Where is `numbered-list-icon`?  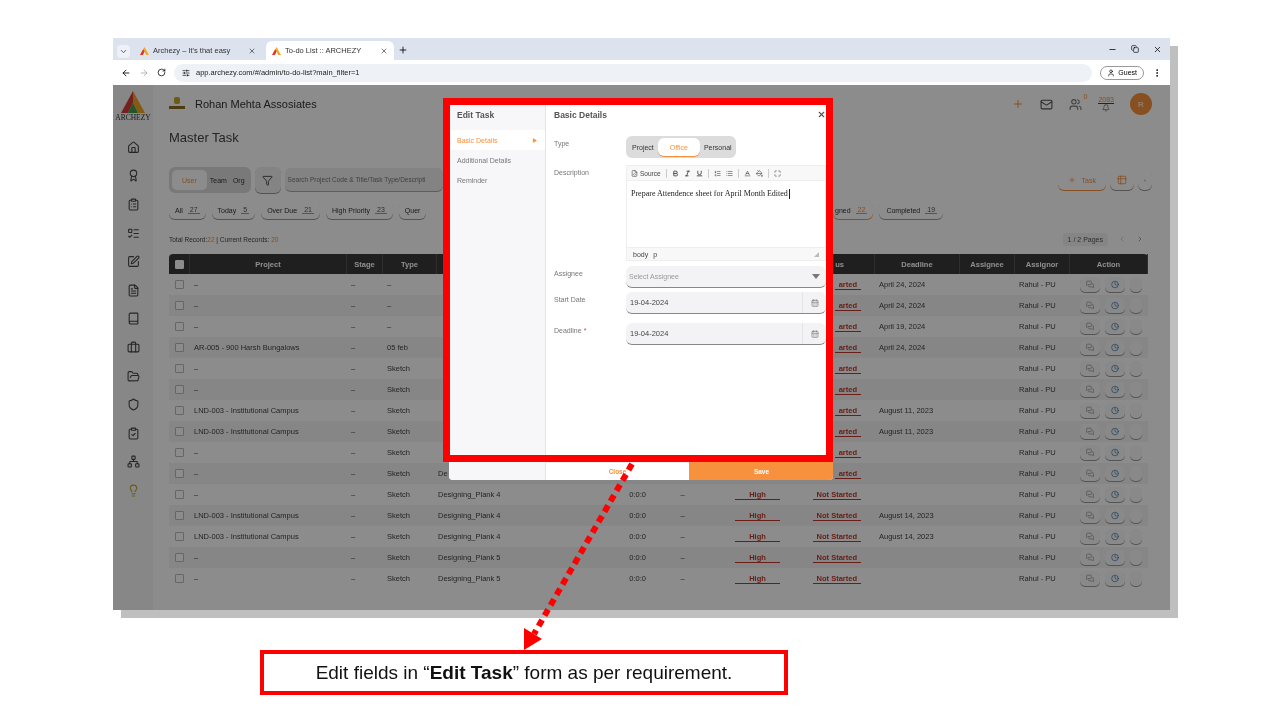 numbered-list-icon is located at coordinates (717, 173).